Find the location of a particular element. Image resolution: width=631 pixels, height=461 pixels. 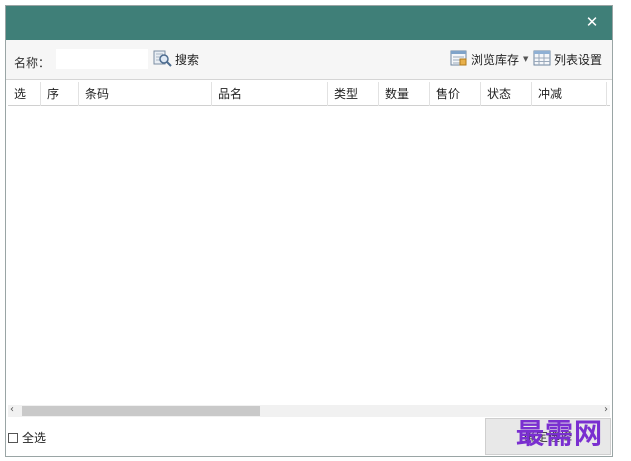

browse-inventory-label: 浏览库存 is located at coordinates (495, 59).